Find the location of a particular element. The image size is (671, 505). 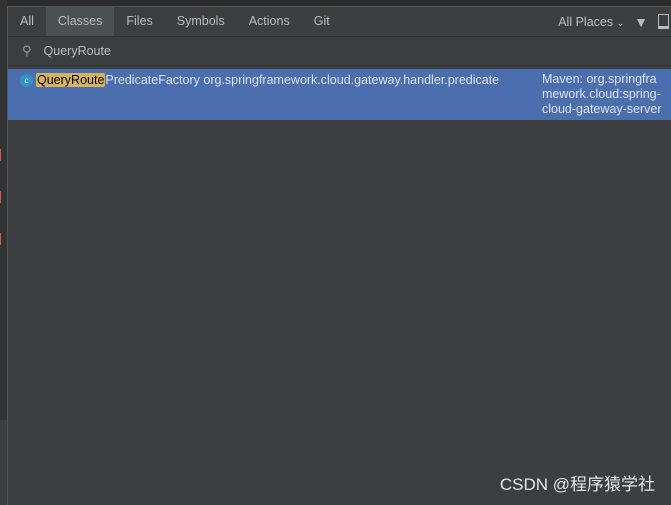

scope-label: All Places is located at coordinates (586, 21).